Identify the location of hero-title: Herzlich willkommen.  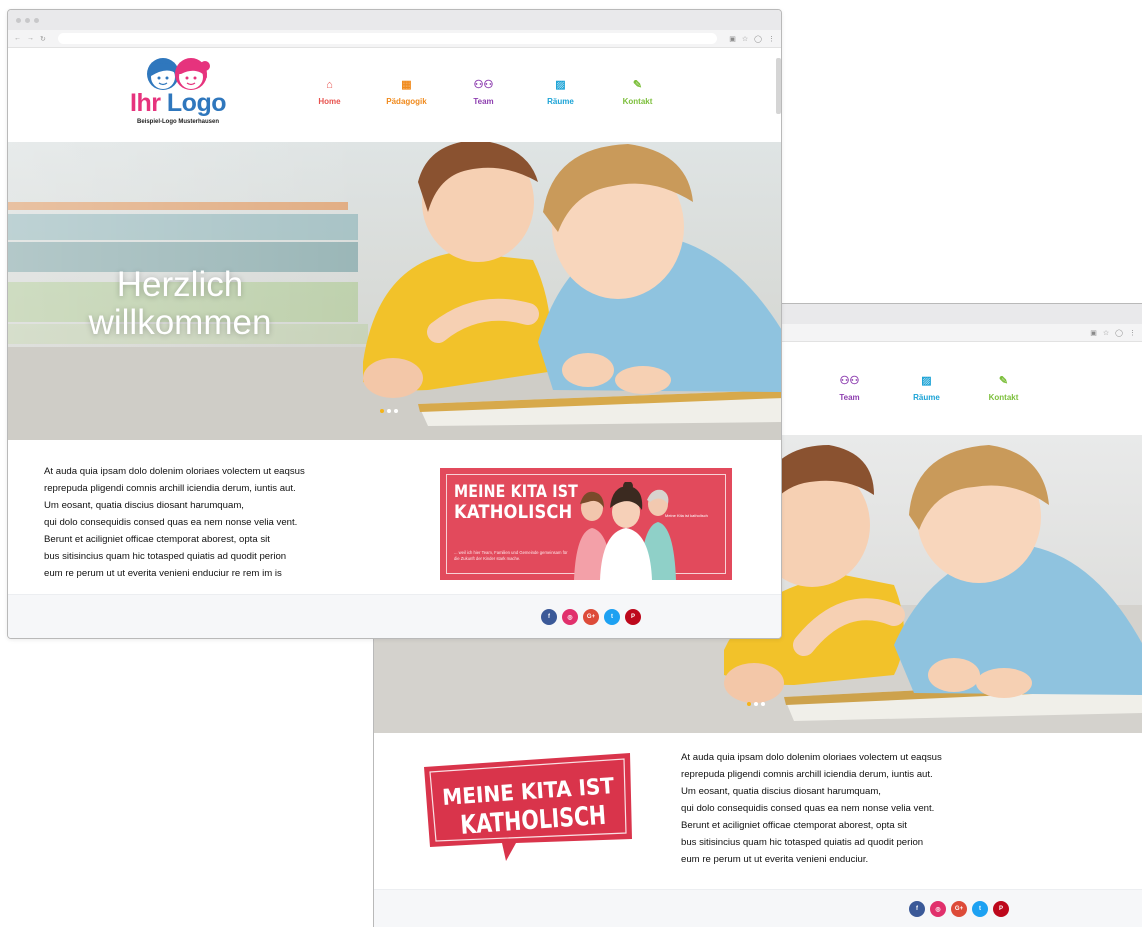
(180, 304).